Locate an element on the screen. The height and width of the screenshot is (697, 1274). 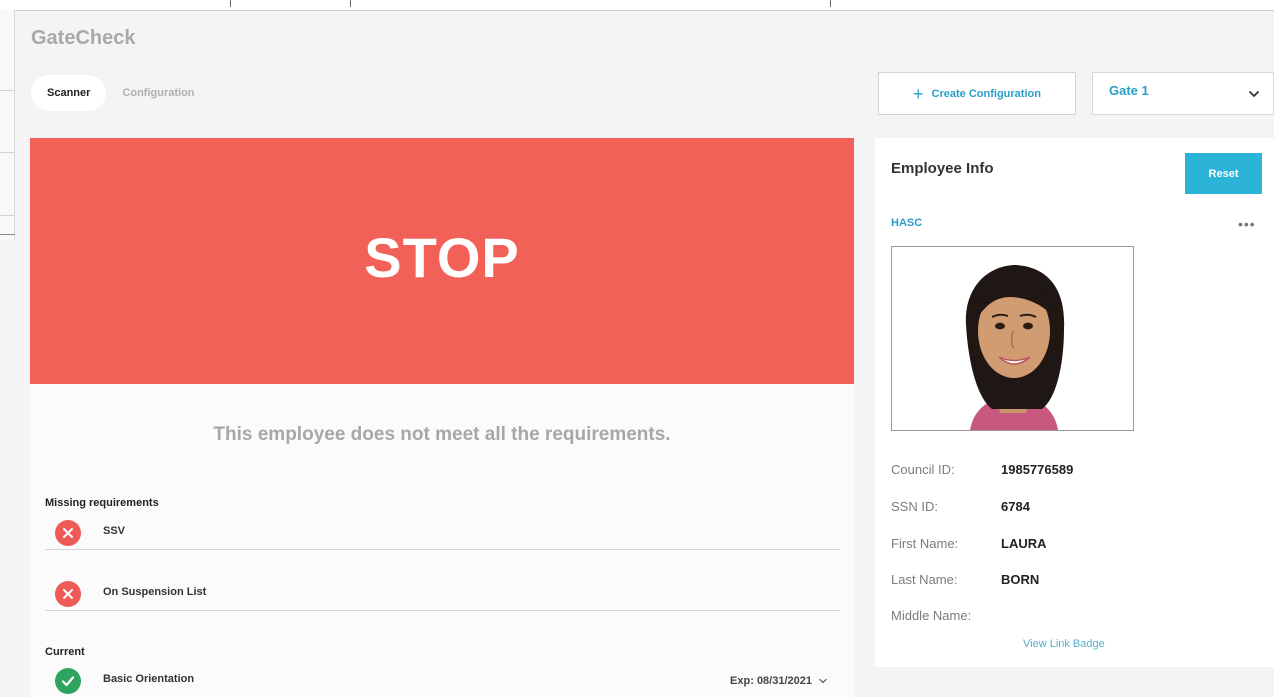
field-value: 1985776589 is located at coordinates (1037, 469).